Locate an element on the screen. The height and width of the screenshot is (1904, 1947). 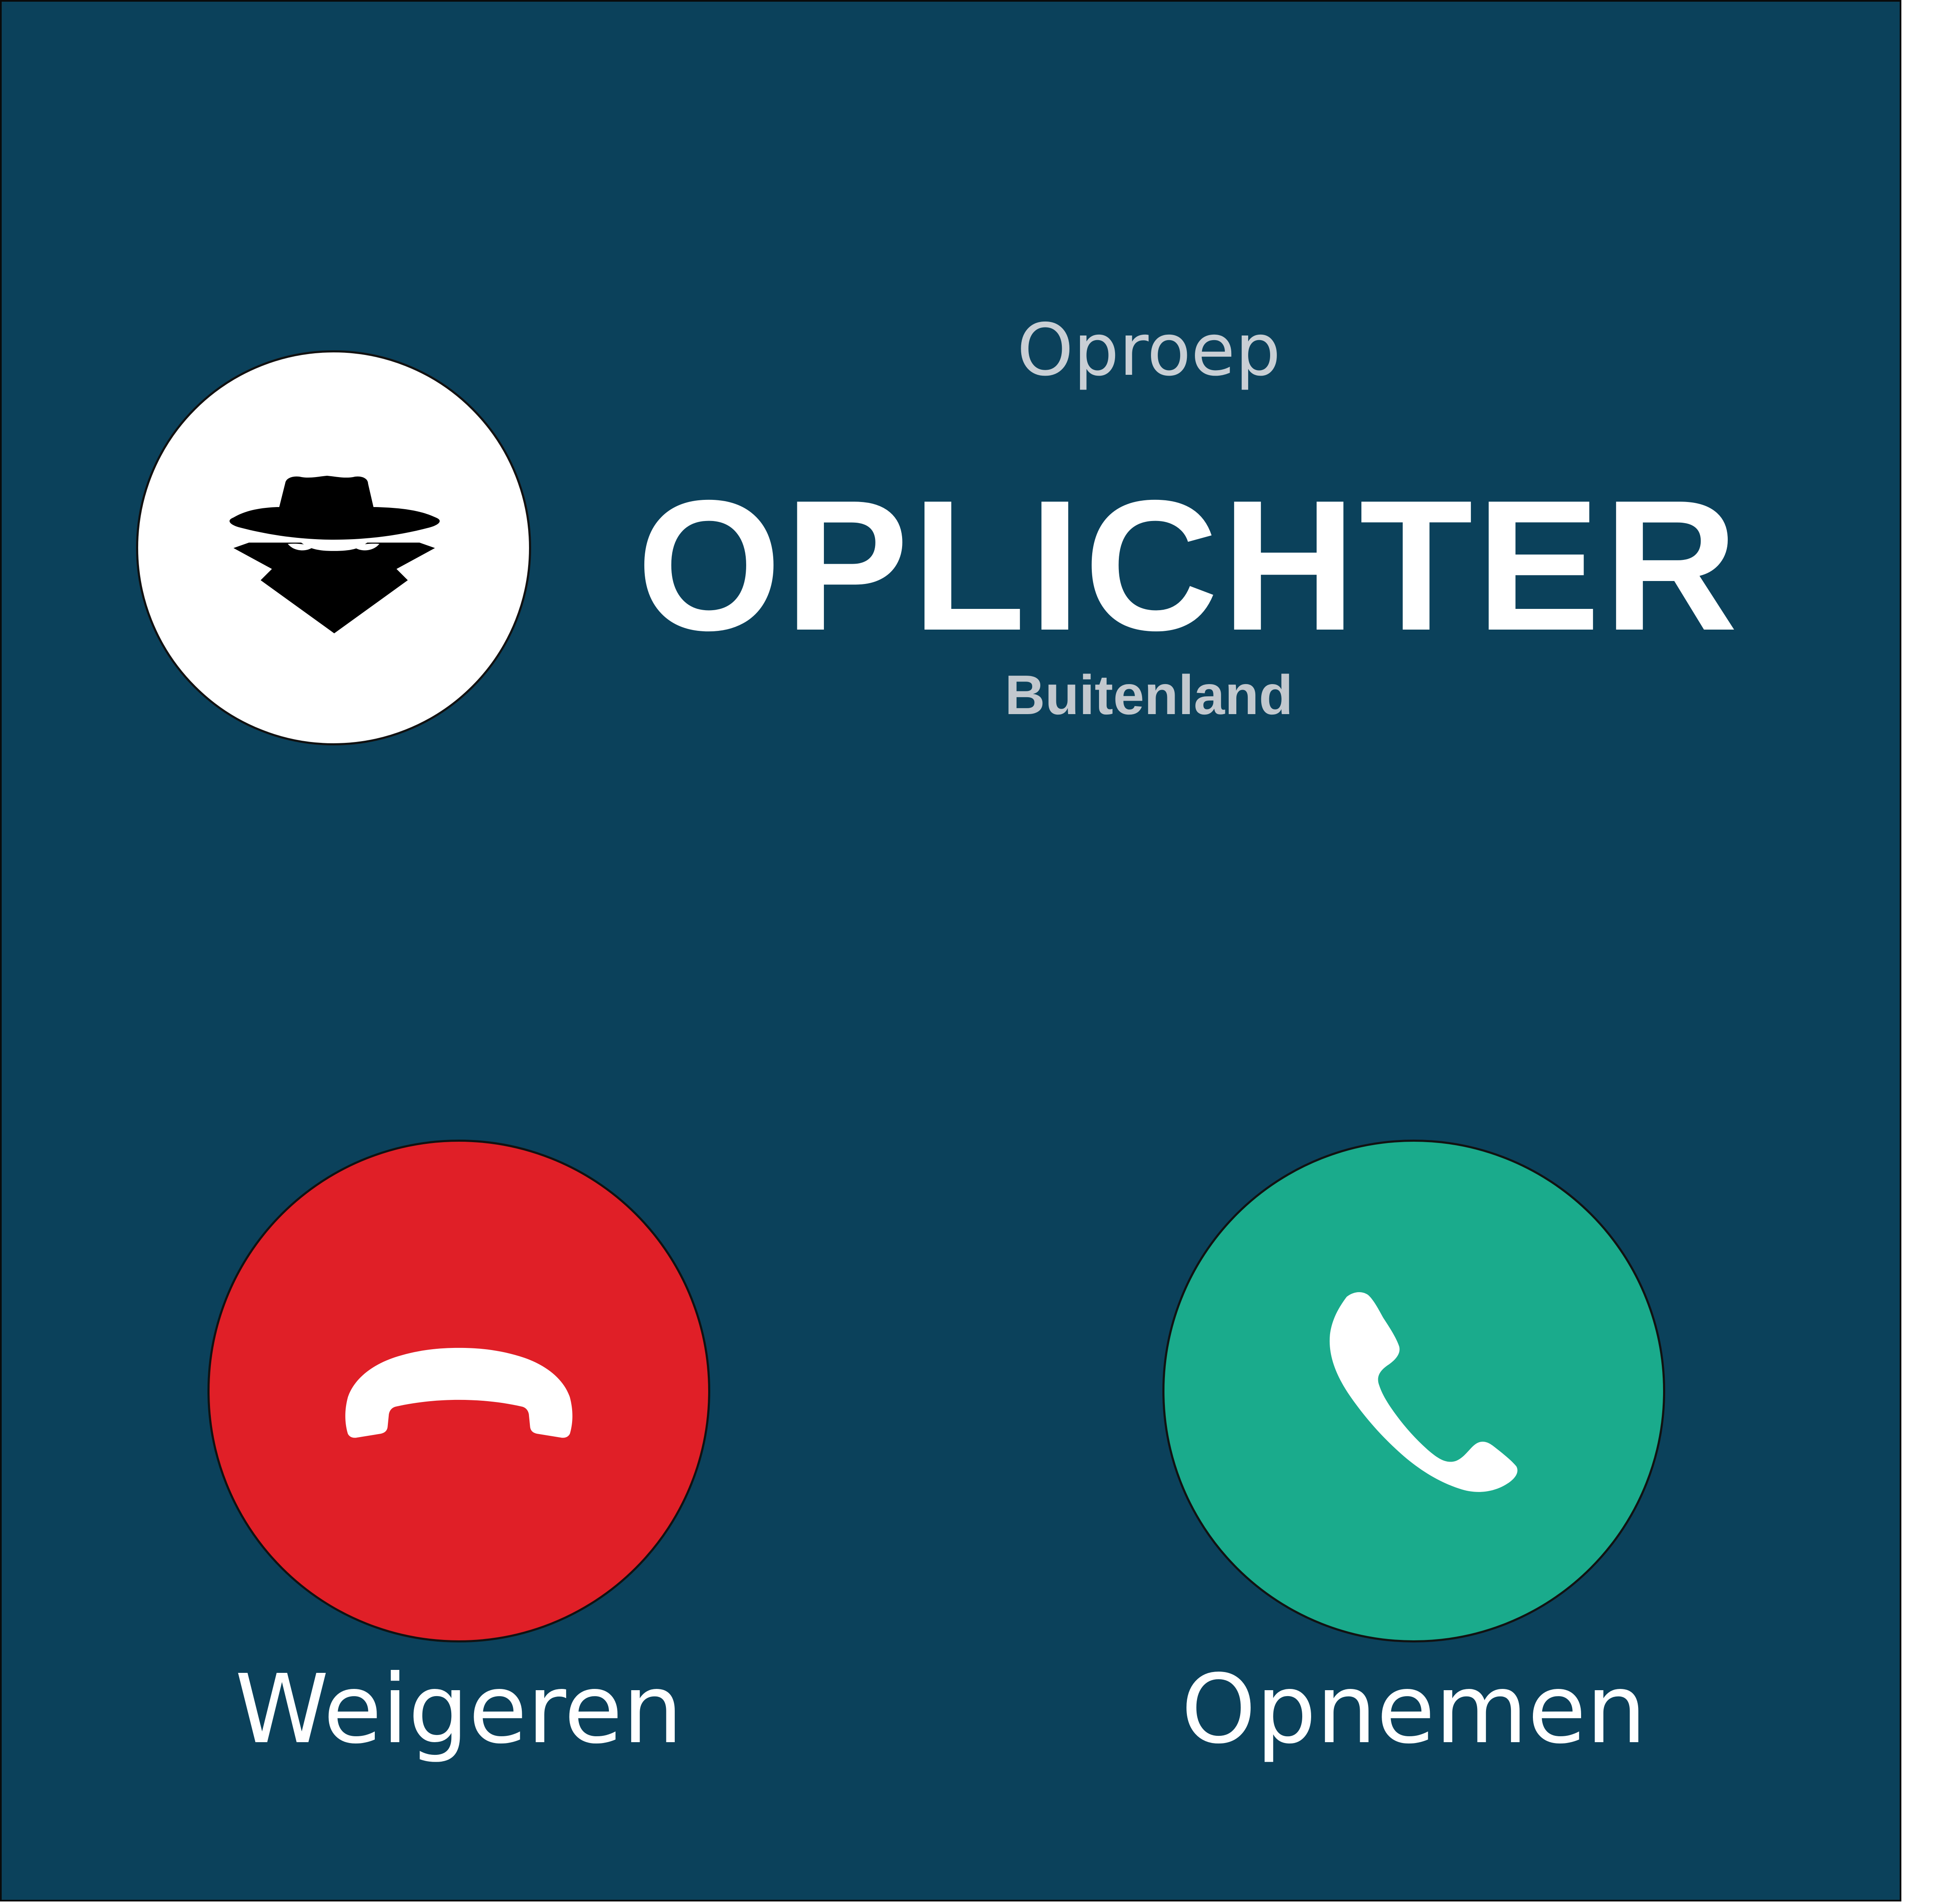
phone-icon is located at coordinates (1423, 1392).